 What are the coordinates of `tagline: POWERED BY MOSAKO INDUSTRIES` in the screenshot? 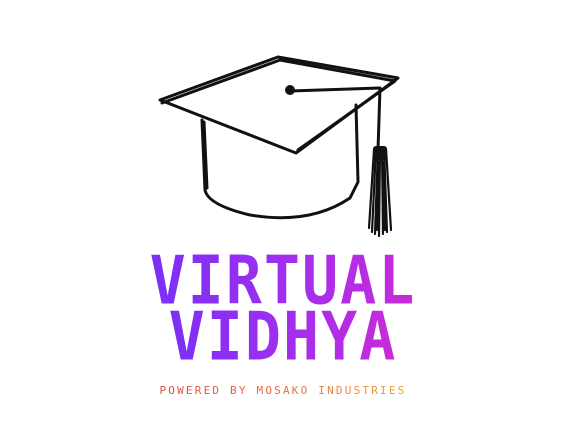 It's located at (283, 390).